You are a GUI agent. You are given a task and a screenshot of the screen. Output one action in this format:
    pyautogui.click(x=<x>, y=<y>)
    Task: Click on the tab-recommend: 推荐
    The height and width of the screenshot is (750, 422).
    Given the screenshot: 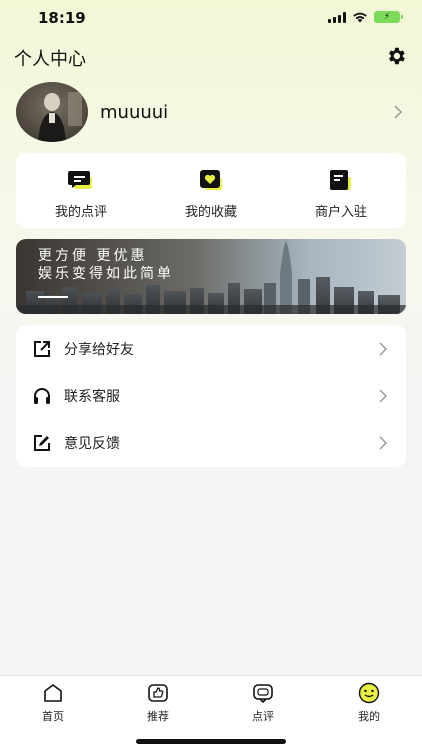 What is the action you would take?
    pyautogui.click(x=158, y=703)
    